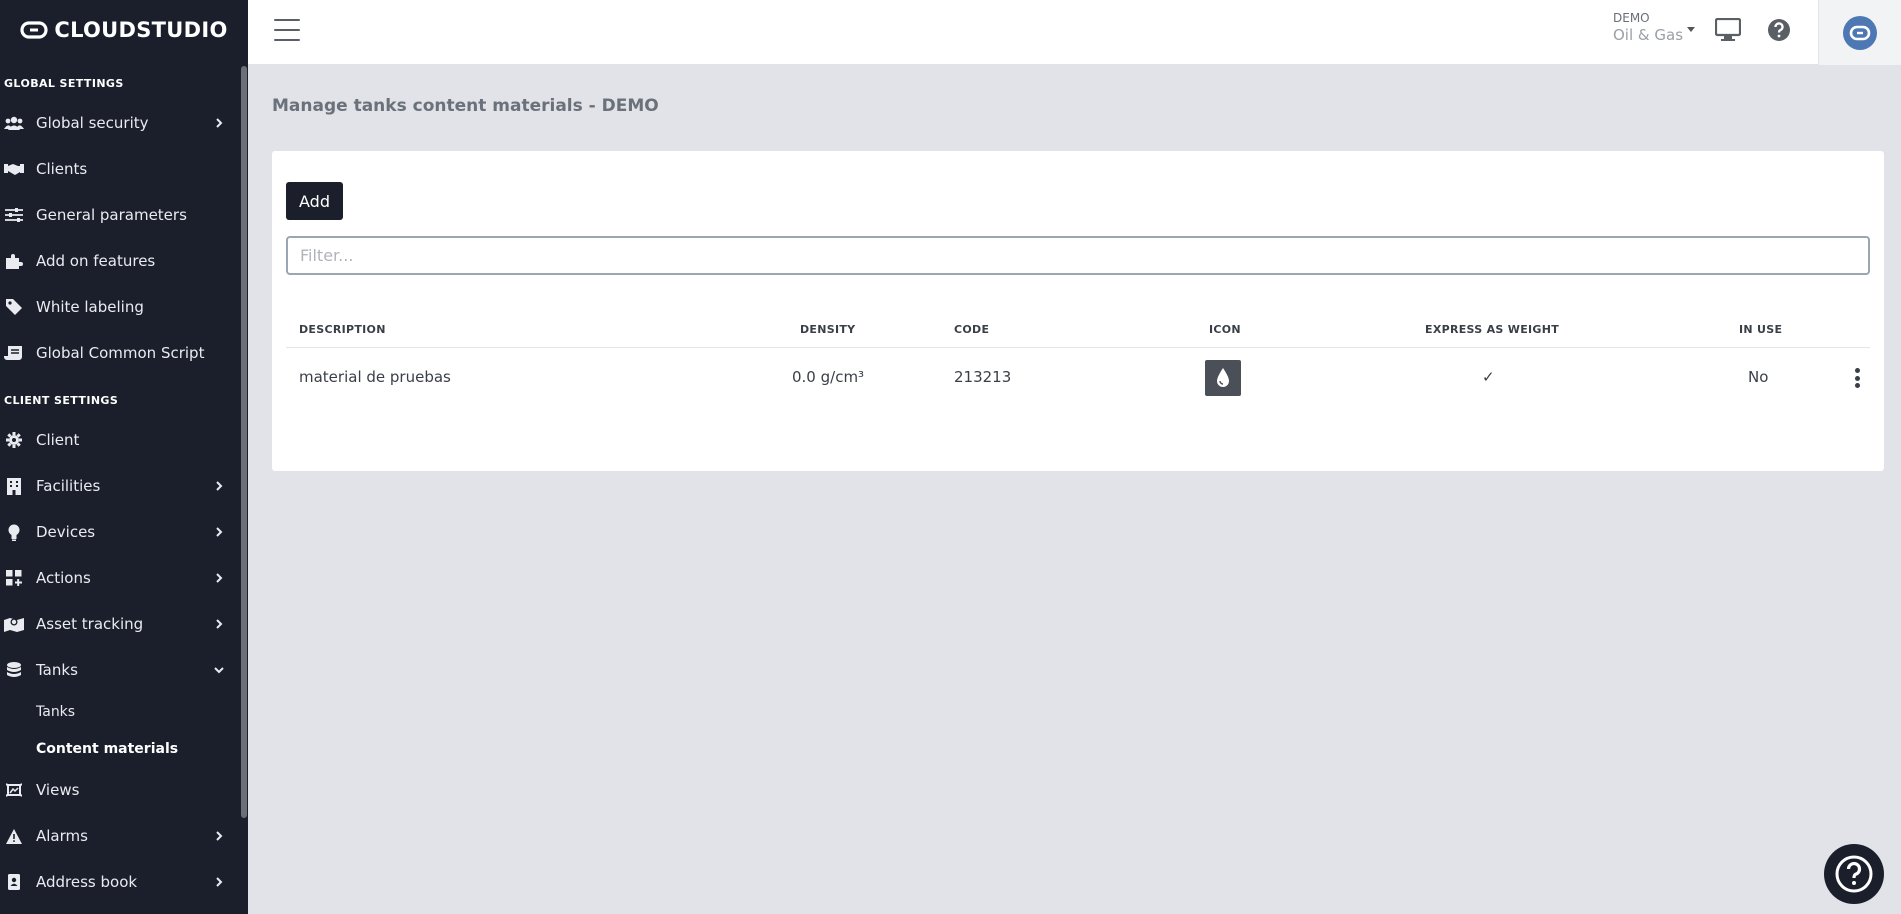  Describe the element at coordinates (66, 532) in the screenshot. I see `sidebar-item-label: Devices` at that location.